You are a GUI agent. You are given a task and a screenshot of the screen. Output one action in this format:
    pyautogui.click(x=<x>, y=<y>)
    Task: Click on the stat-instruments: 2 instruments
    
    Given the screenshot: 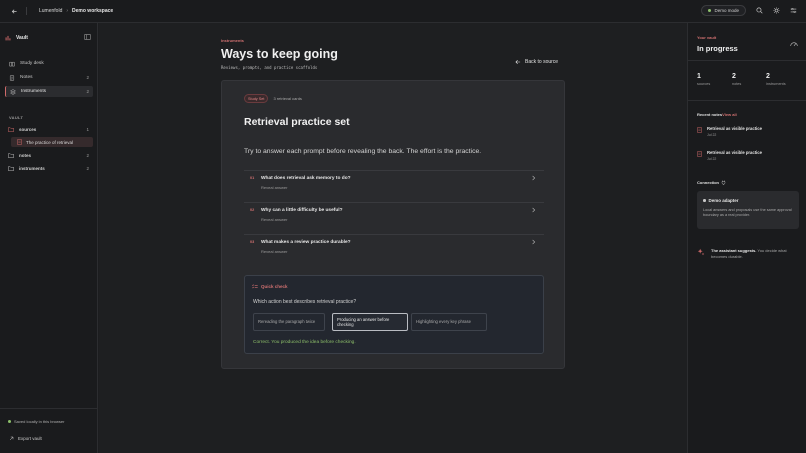 What is the action you would take?
    pyautogui.click(x=776, y=79)
    